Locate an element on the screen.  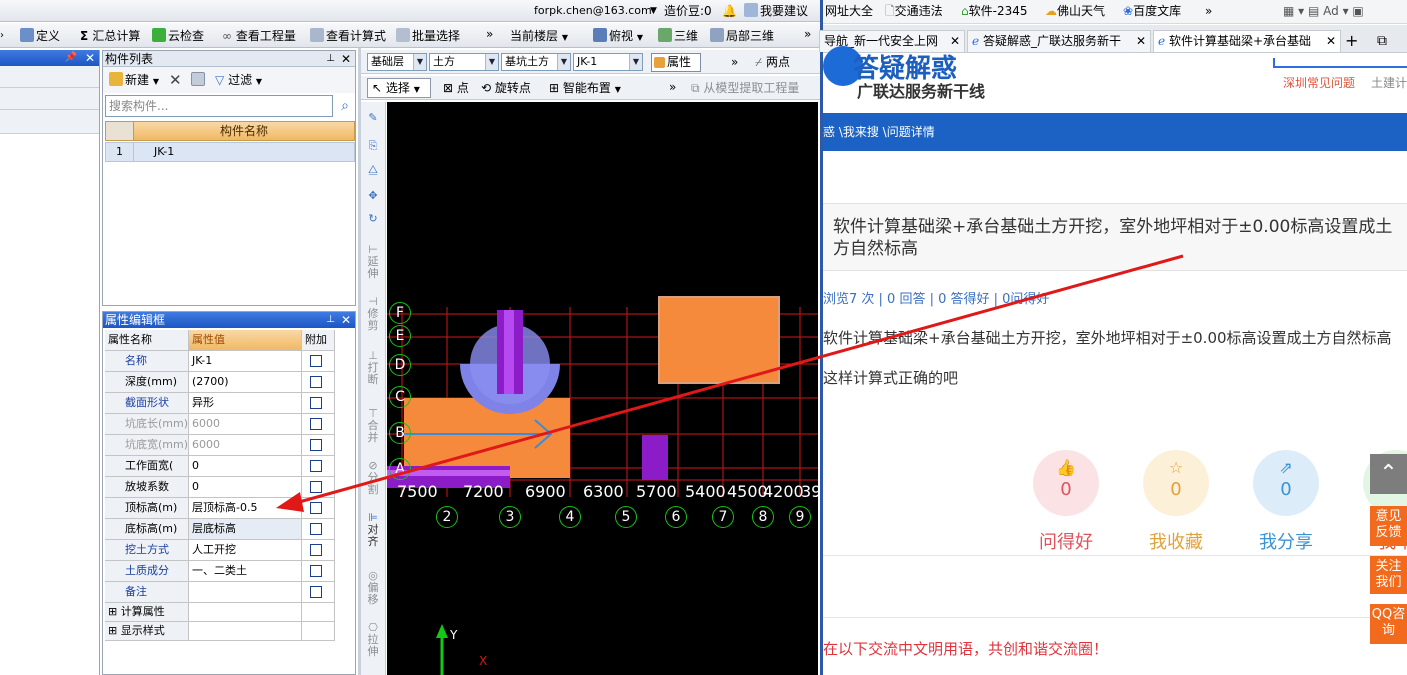
row-axis-marker: C is located at coordinates (400, 397).